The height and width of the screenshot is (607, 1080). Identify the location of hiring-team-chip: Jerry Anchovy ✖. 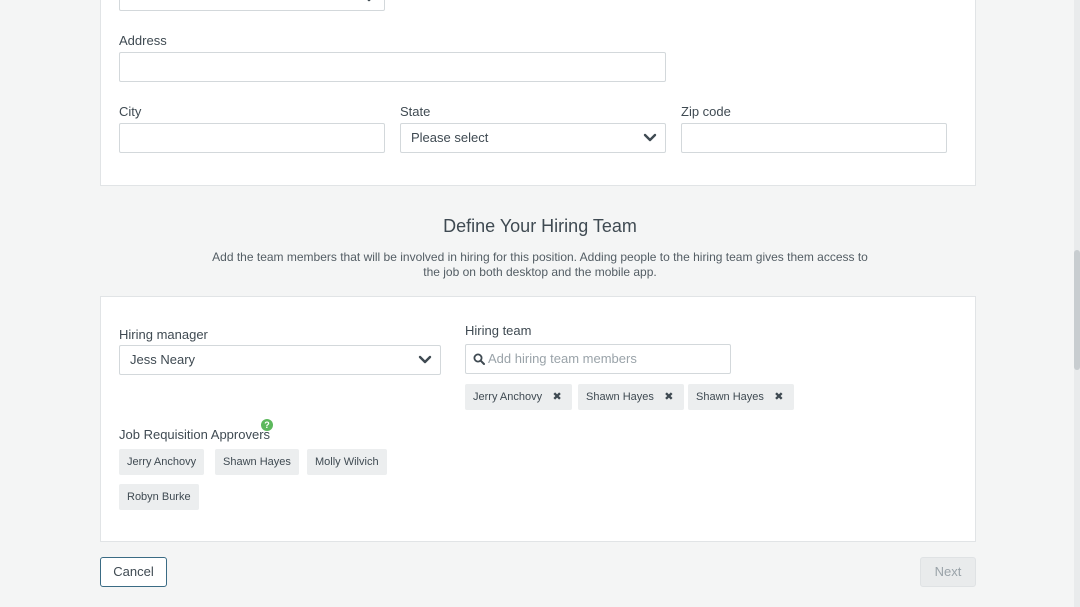
(519, 397).